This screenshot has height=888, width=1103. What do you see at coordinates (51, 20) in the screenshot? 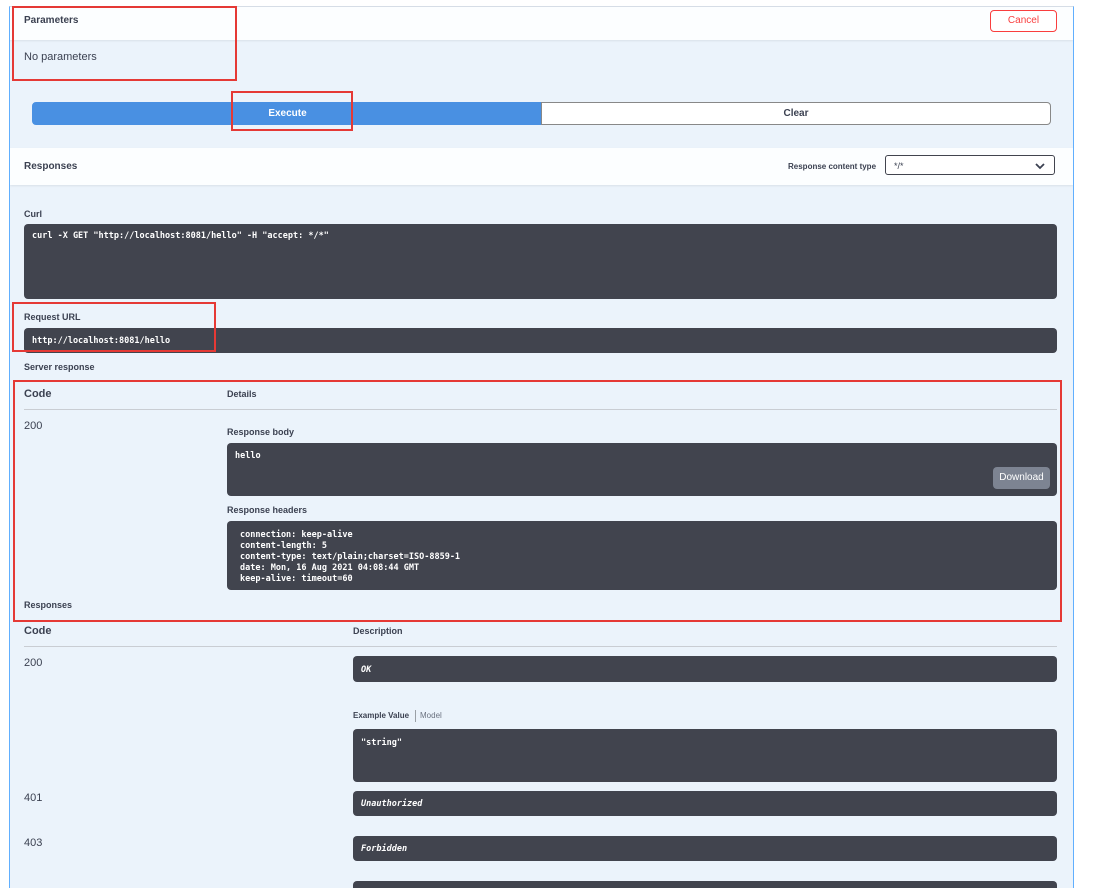
I see `parameters-title: Parameters` at bounding box center [51, 20].